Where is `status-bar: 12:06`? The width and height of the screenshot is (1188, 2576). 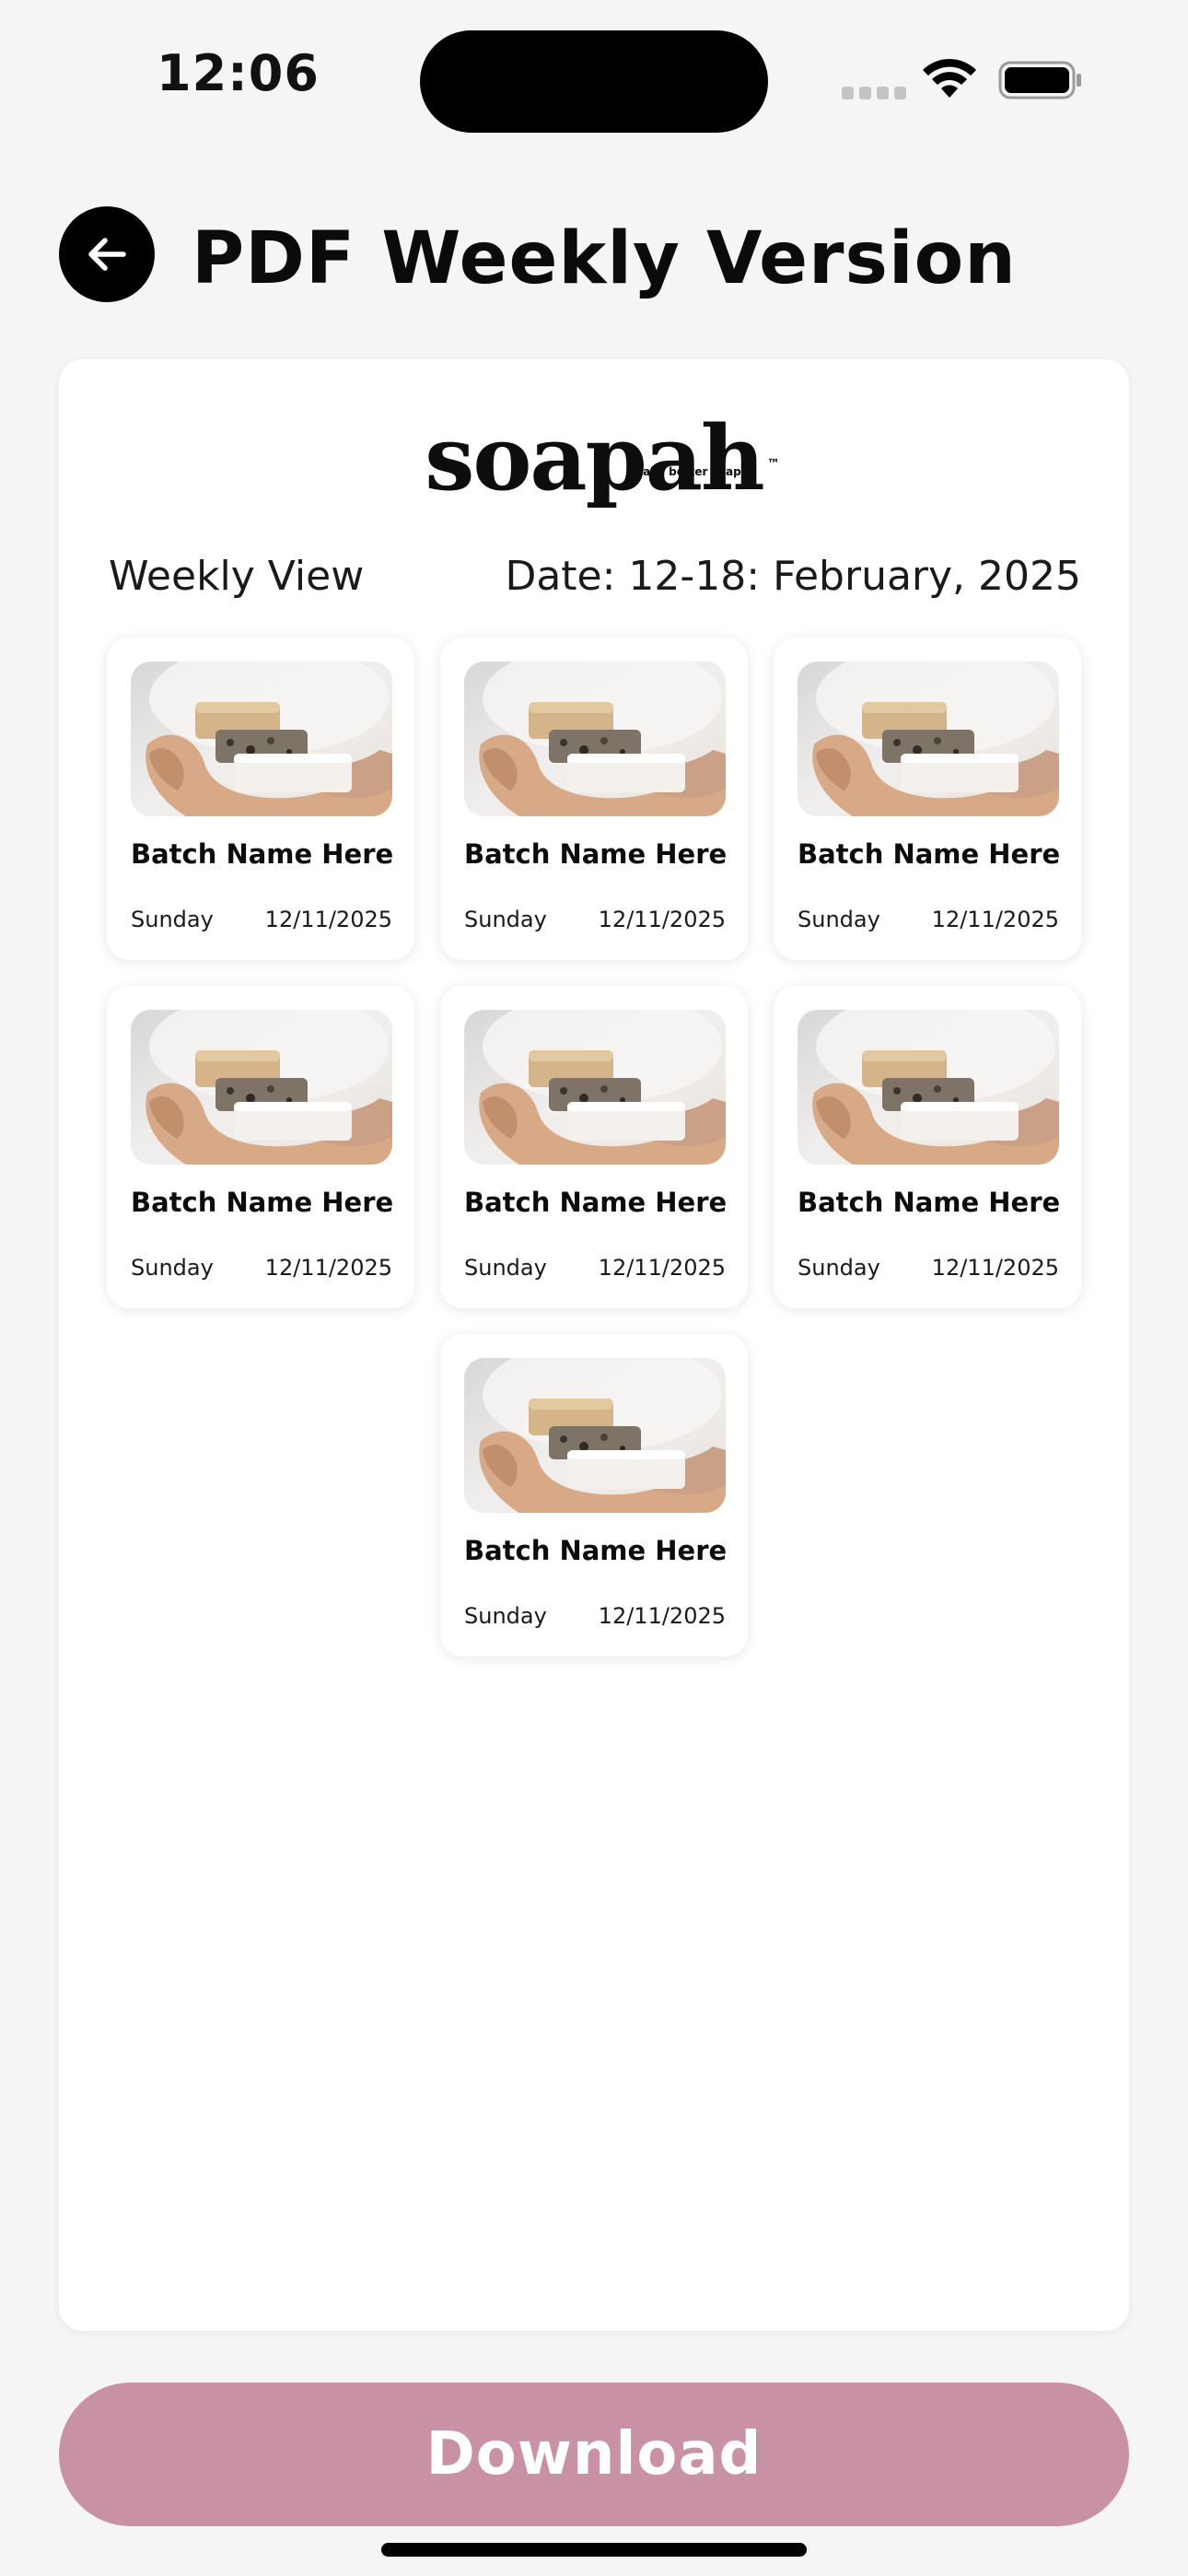 status-bar: 12:06 is located at coordinates (594, 73).